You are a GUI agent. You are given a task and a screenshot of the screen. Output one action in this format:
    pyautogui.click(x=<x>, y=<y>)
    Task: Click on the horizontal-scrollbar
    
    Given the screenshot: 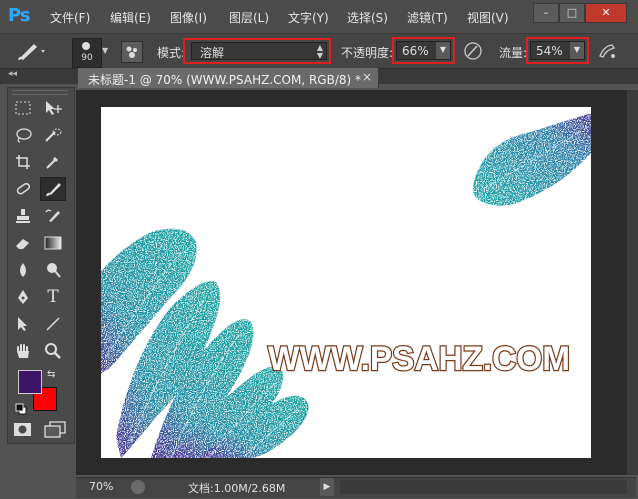 What is the action you would take?
    pyautogui.click(x=483, y=487)
    